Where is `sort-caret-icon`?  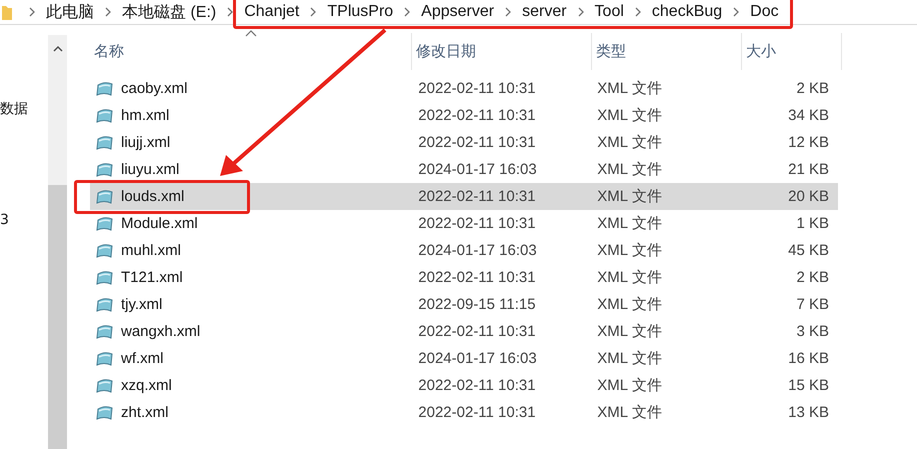
sort-caret-icon is located at coordinates (250, 33).